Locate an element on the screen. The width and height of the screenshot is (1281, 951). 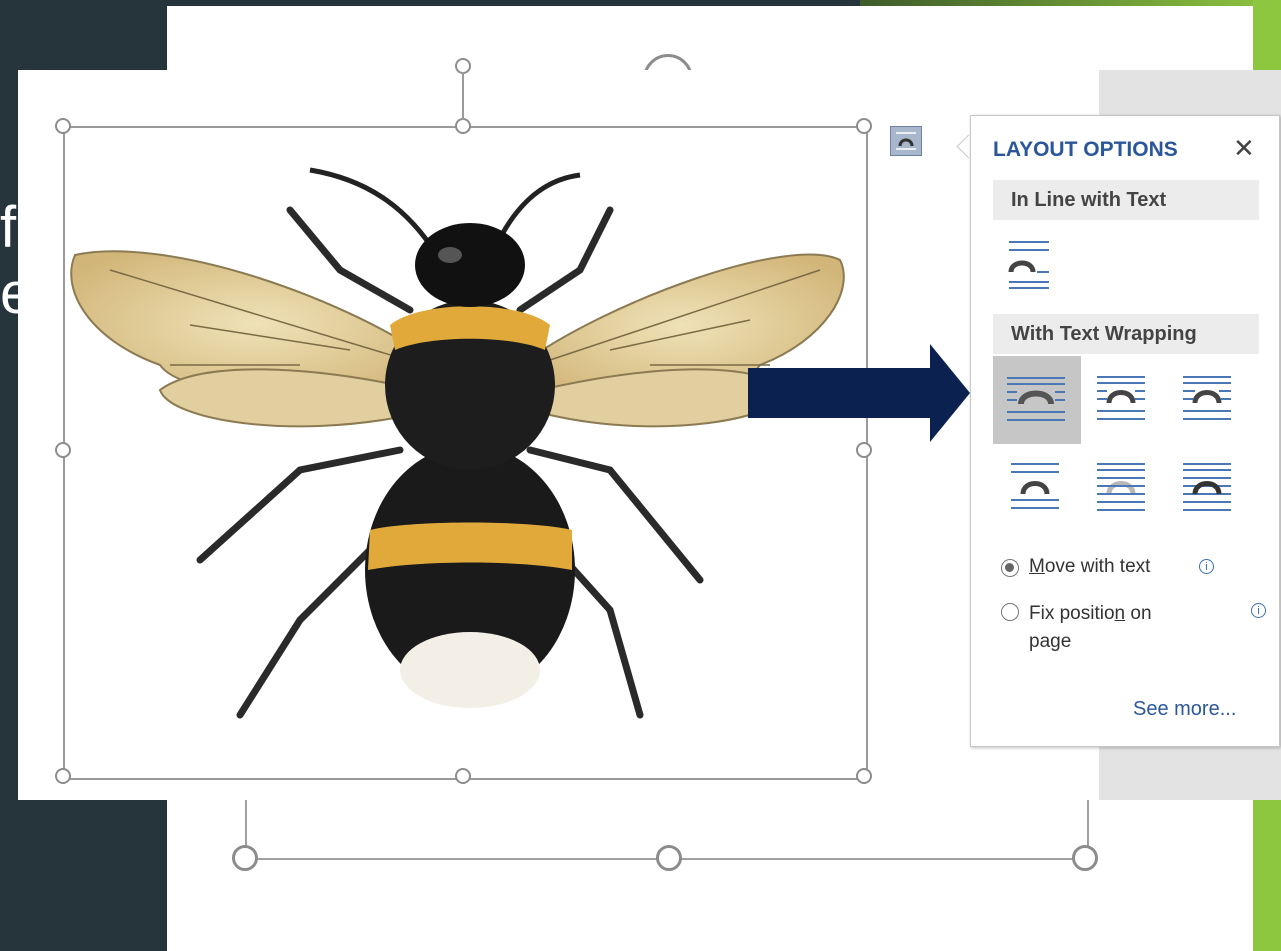
resize-handle-top-right is located at coordinates (864, 126).